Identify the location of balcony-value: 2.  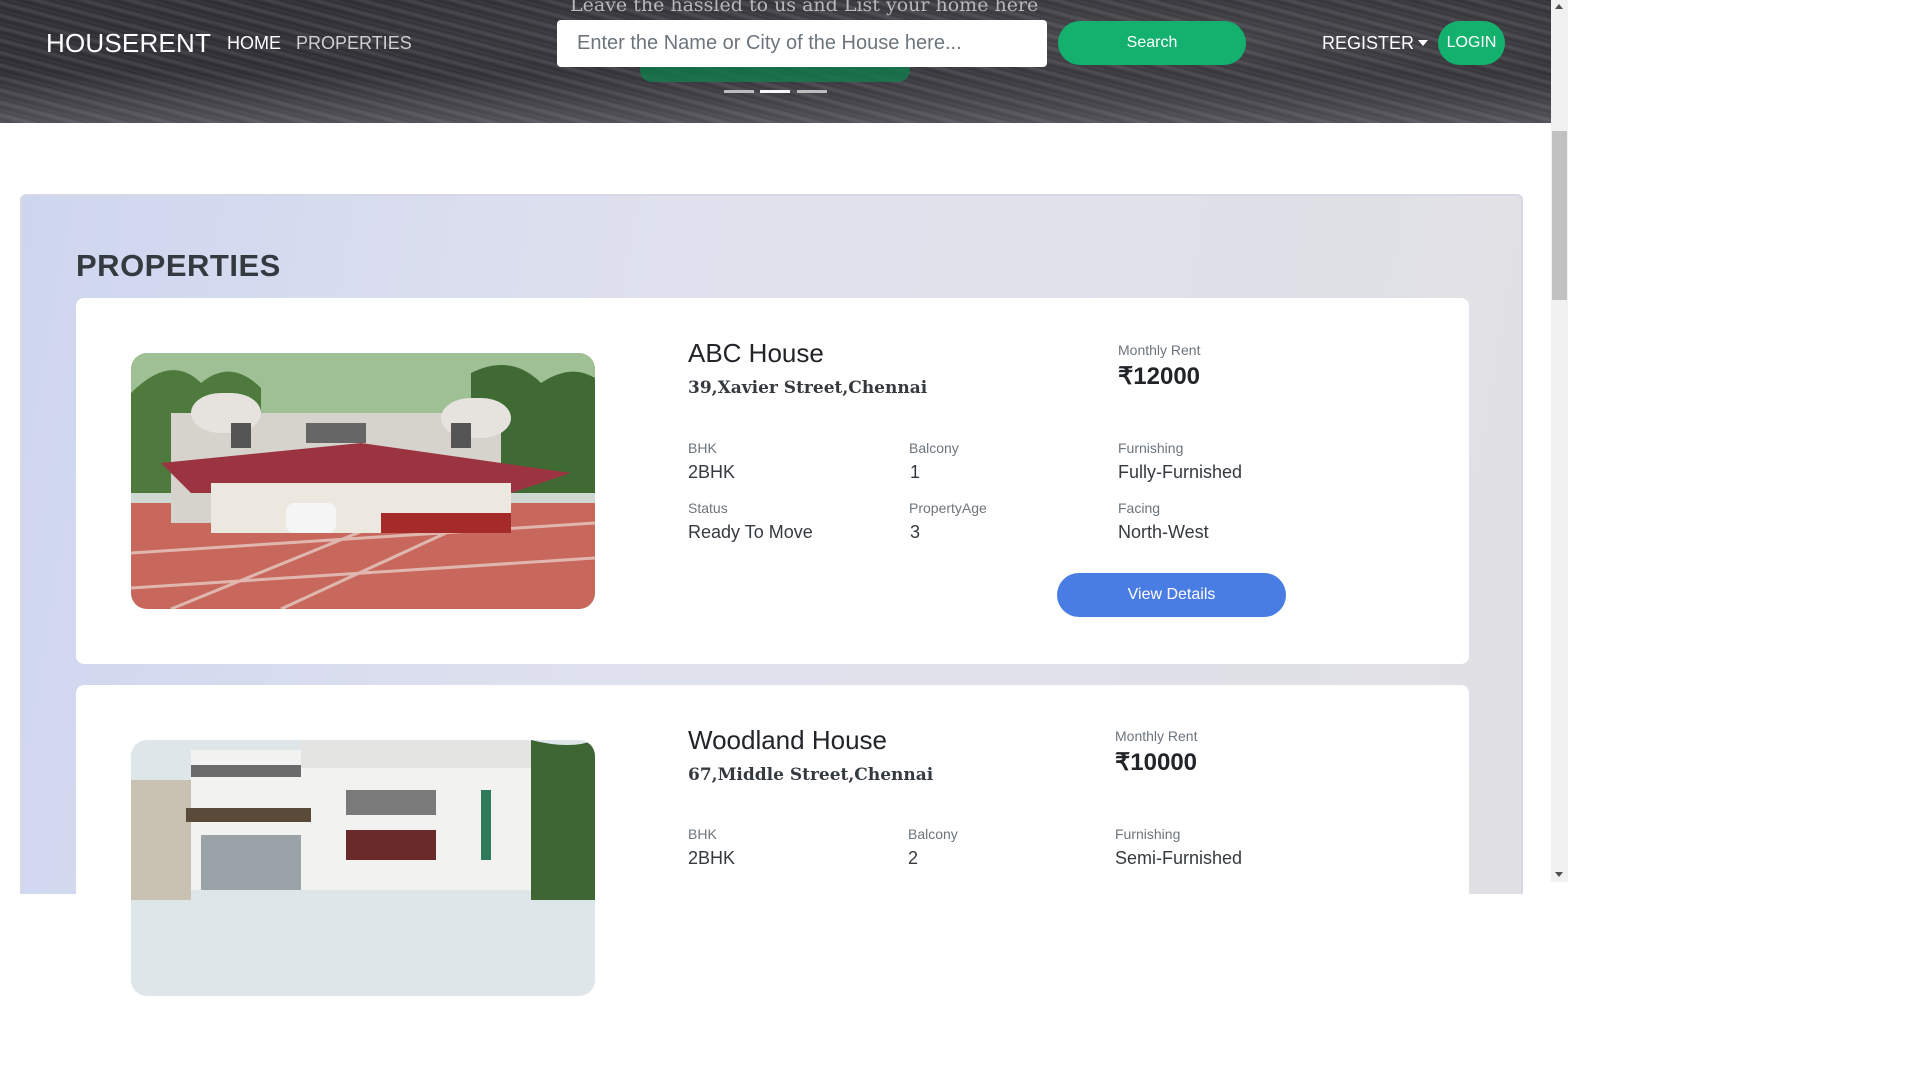
(913, 858).